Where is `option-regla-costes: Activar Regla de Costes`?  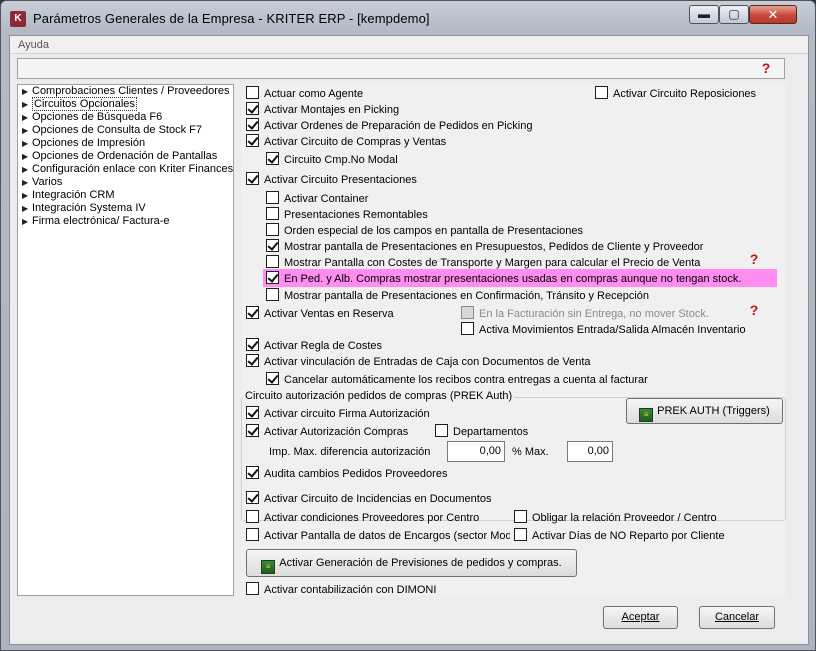 option-regla-costes: Activar Regla de Costes is located at coordinates (314, 345).